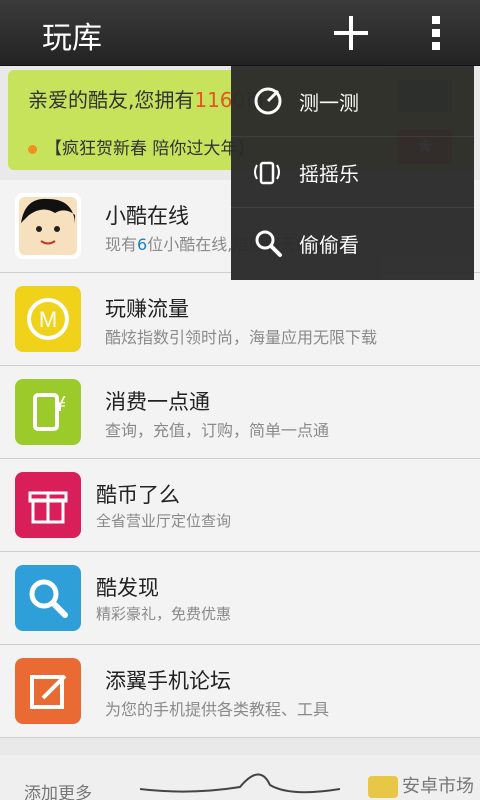 Image resolution: width=480 pixels, height=800 pixels. I want to click on item-title: 小酷在线, so click(147, 216).